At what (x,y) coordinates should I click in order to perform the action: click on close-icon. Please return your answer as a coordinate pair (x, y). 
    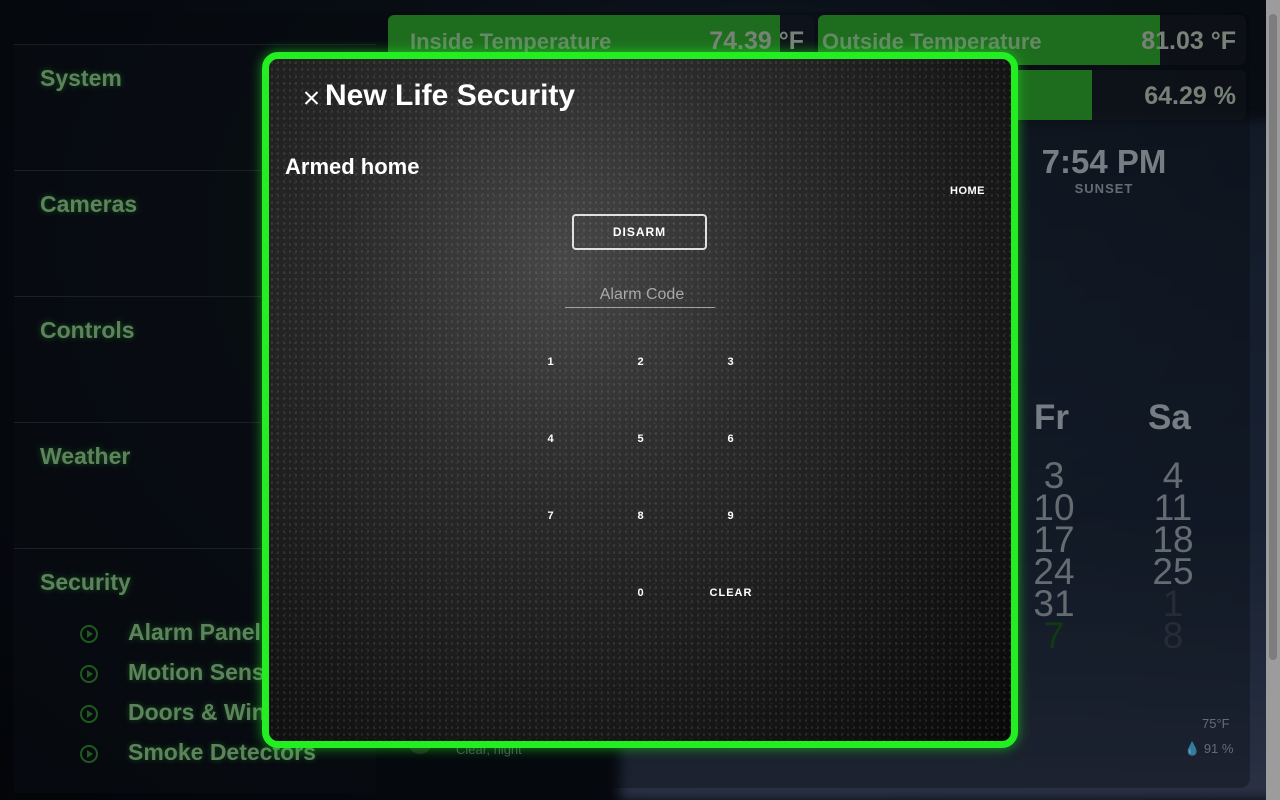
    Looking at the image, I should click on (311, 98).